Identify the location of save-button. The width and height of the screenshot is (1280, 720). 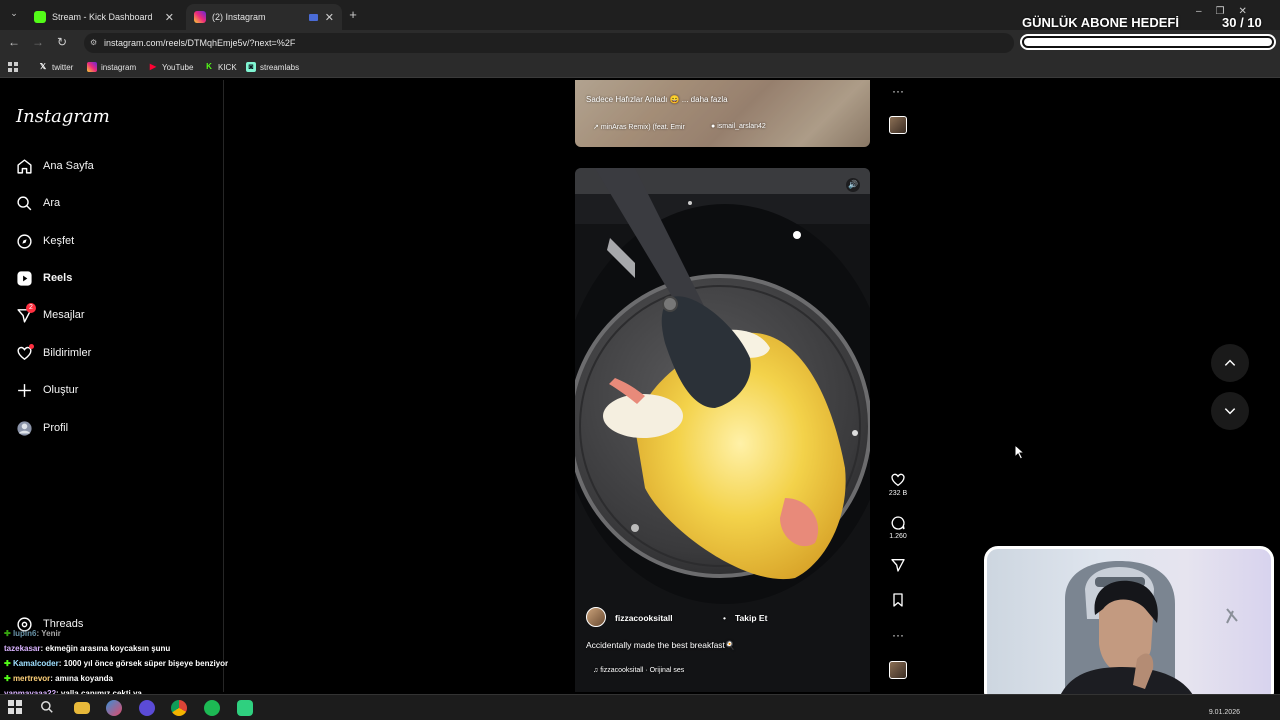
(898, 601).